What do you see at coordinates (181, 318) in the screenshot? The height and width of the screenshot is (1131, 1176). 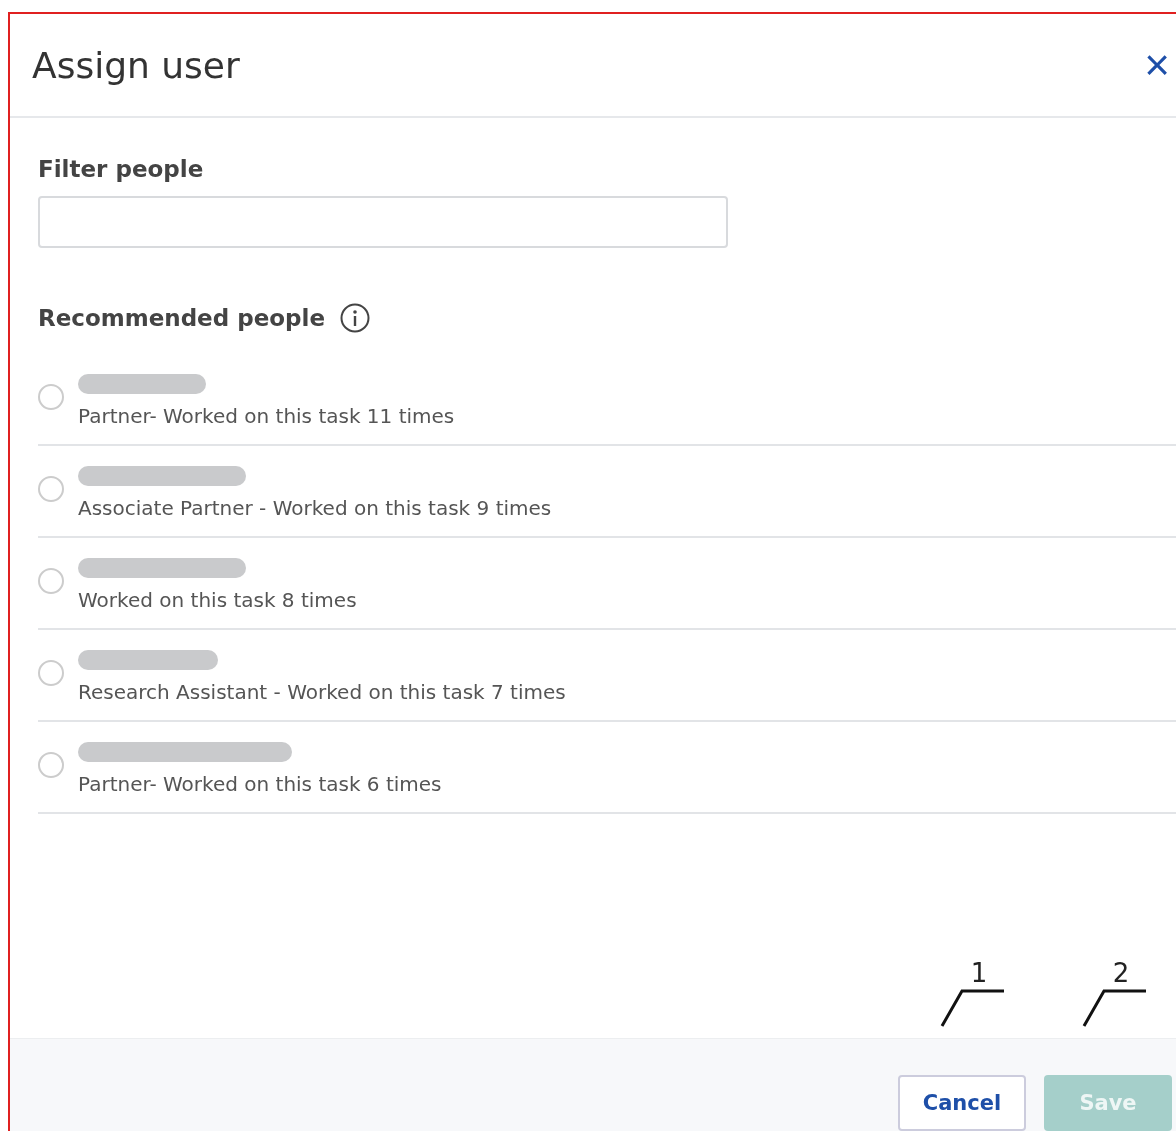 I see `section-heading: Recommended people` at bounding box center [181, 318].